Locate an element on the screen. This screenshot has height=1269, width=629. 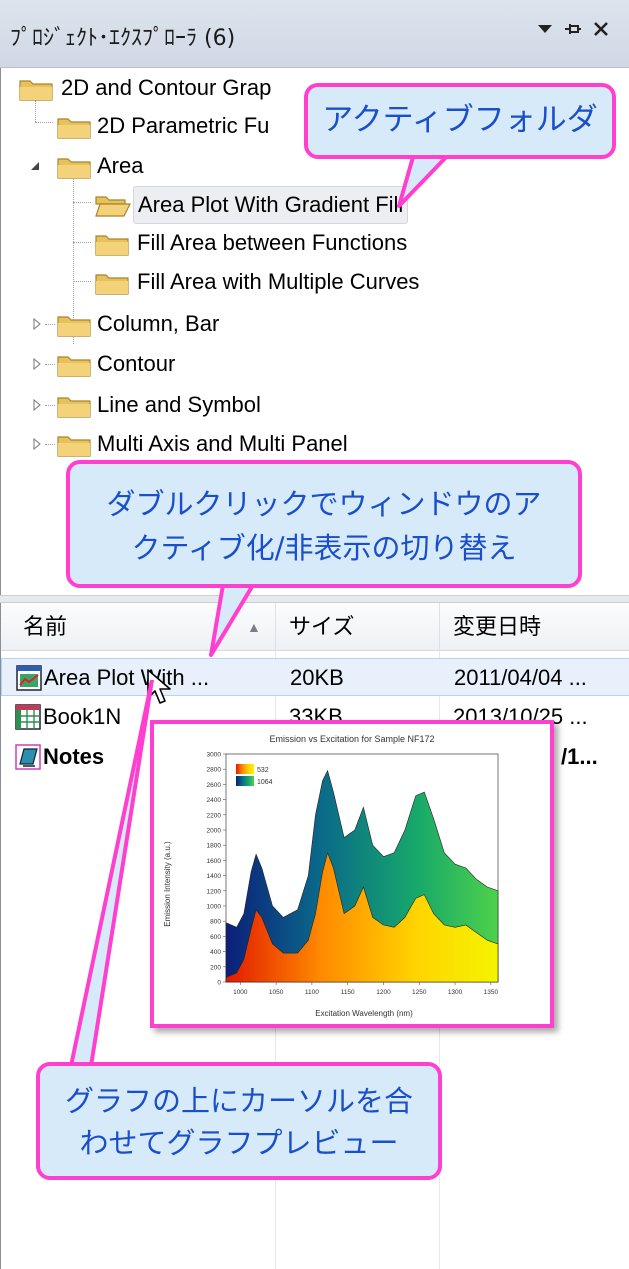
y-tick-label: 2400 is located at coordinates (214, 800).